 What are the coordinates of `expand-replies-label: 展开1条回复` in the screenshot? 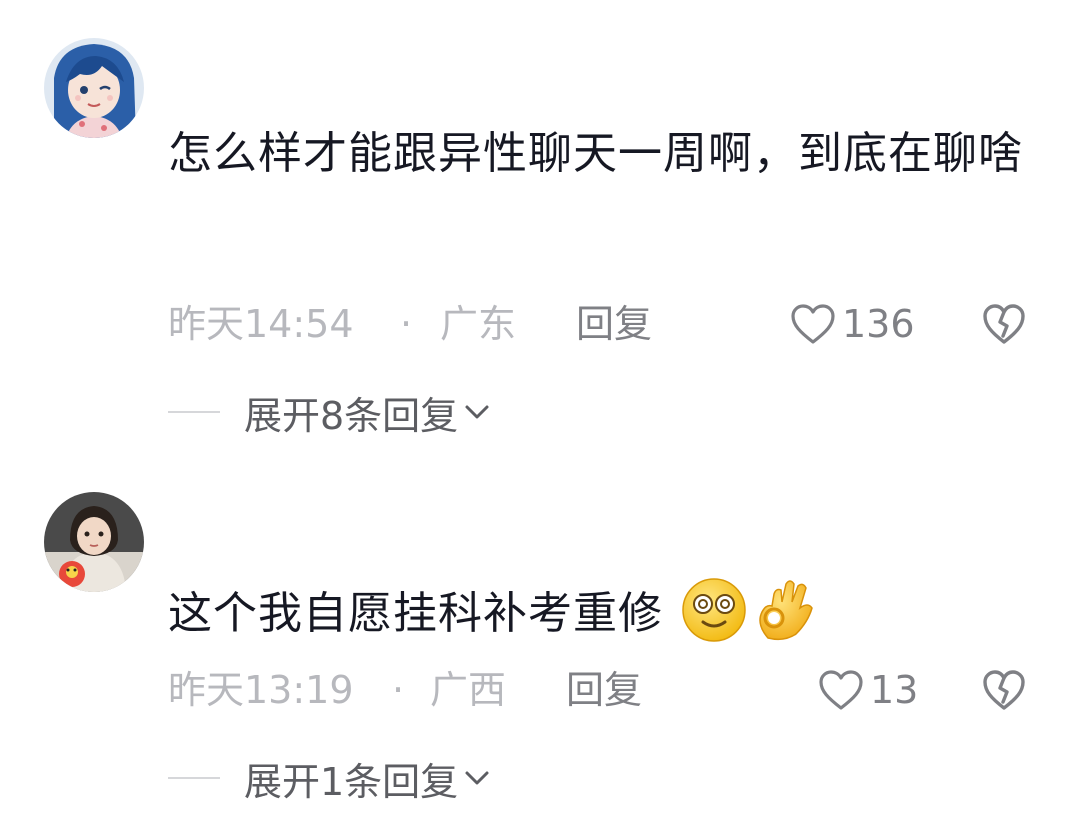 It's located at (351, 781).